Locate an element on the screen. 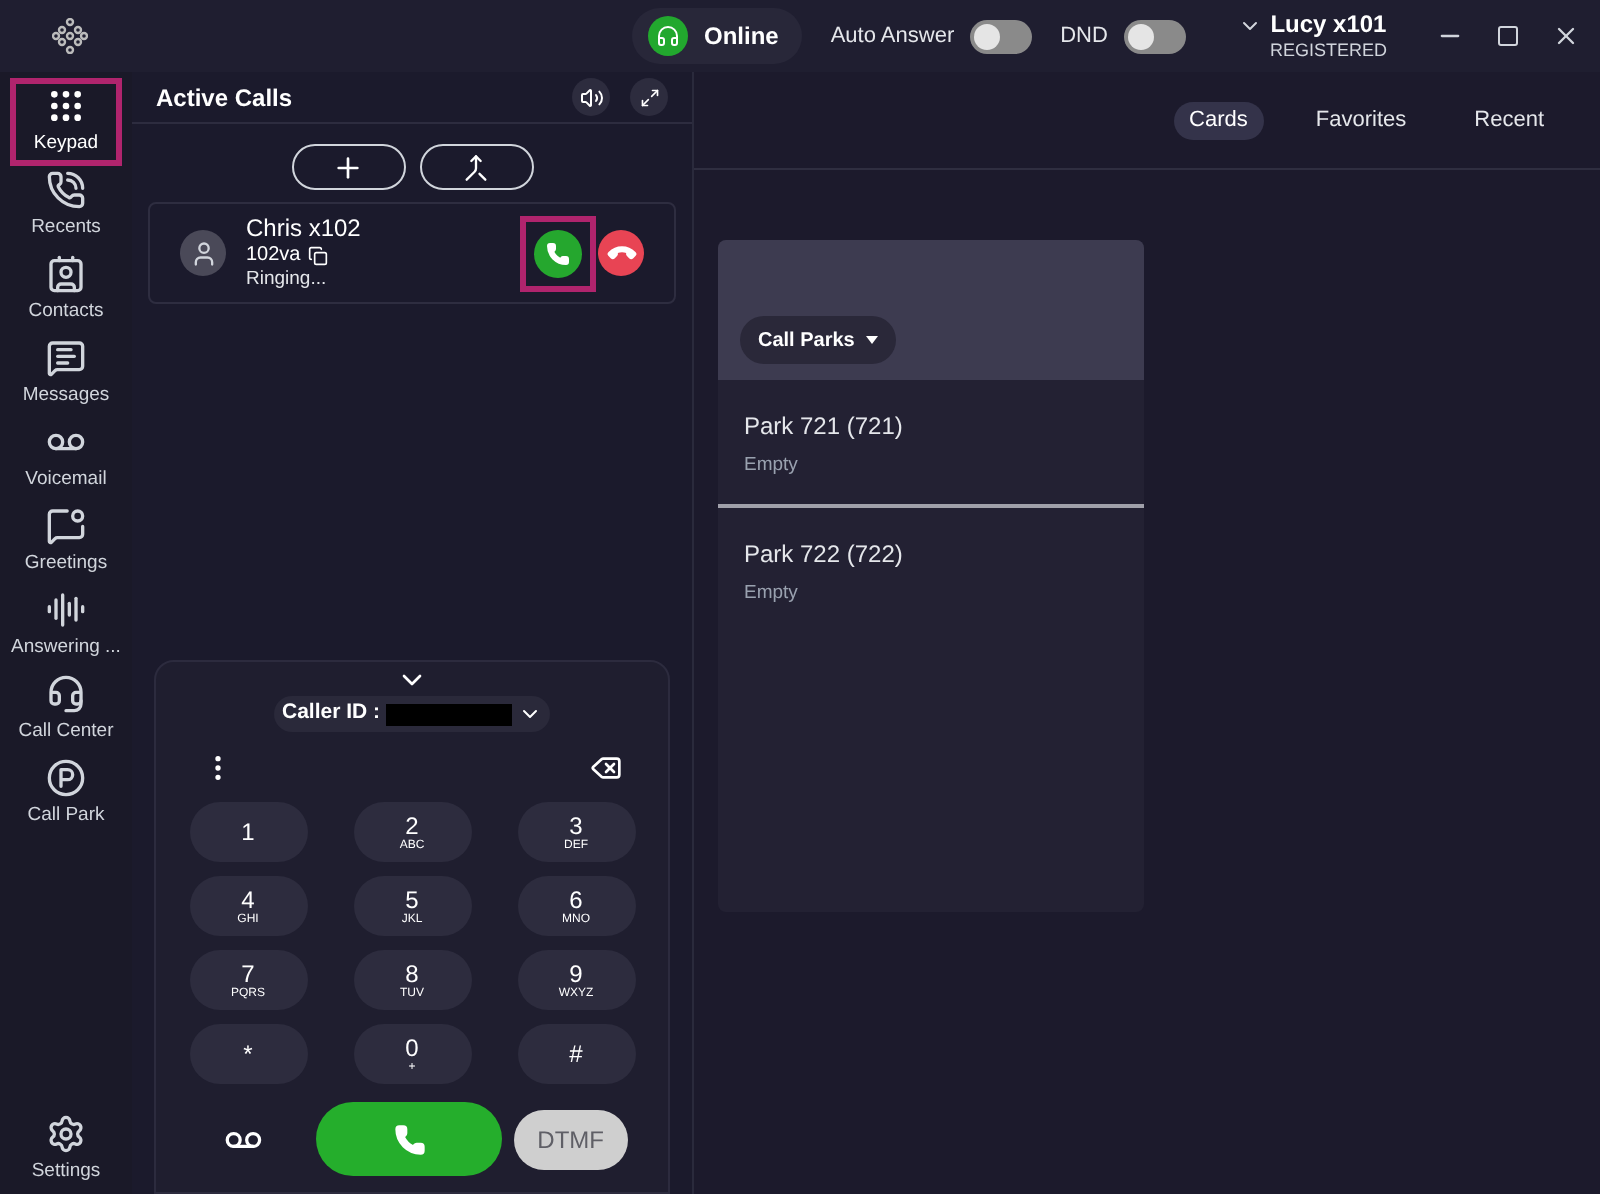 This screenshot has width=1600, height=1194. registration-status: REGISTERED is located at coordinates (1328, 51).